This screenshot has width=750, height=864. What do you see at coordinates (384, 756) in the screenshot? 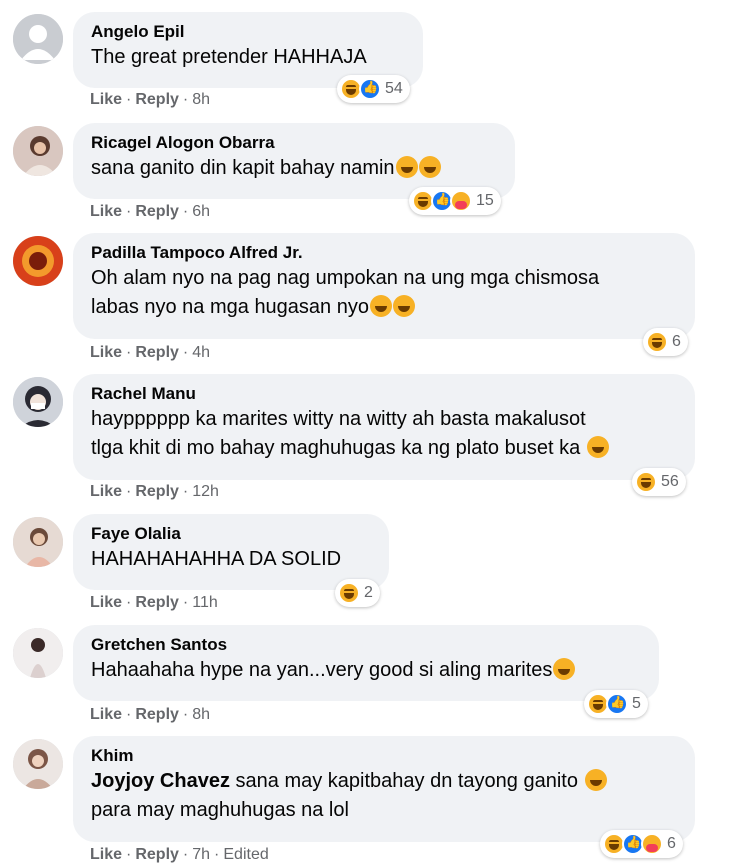
I see `comment-author: Khim` at bounding box center [384, 756].